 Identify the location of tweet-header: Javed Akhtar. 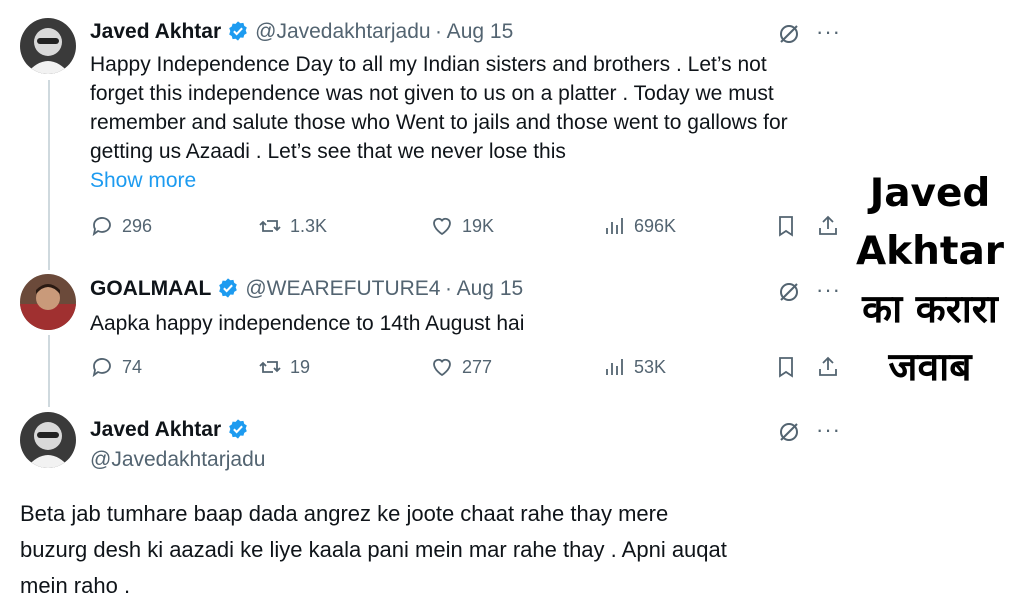
(172, 430).